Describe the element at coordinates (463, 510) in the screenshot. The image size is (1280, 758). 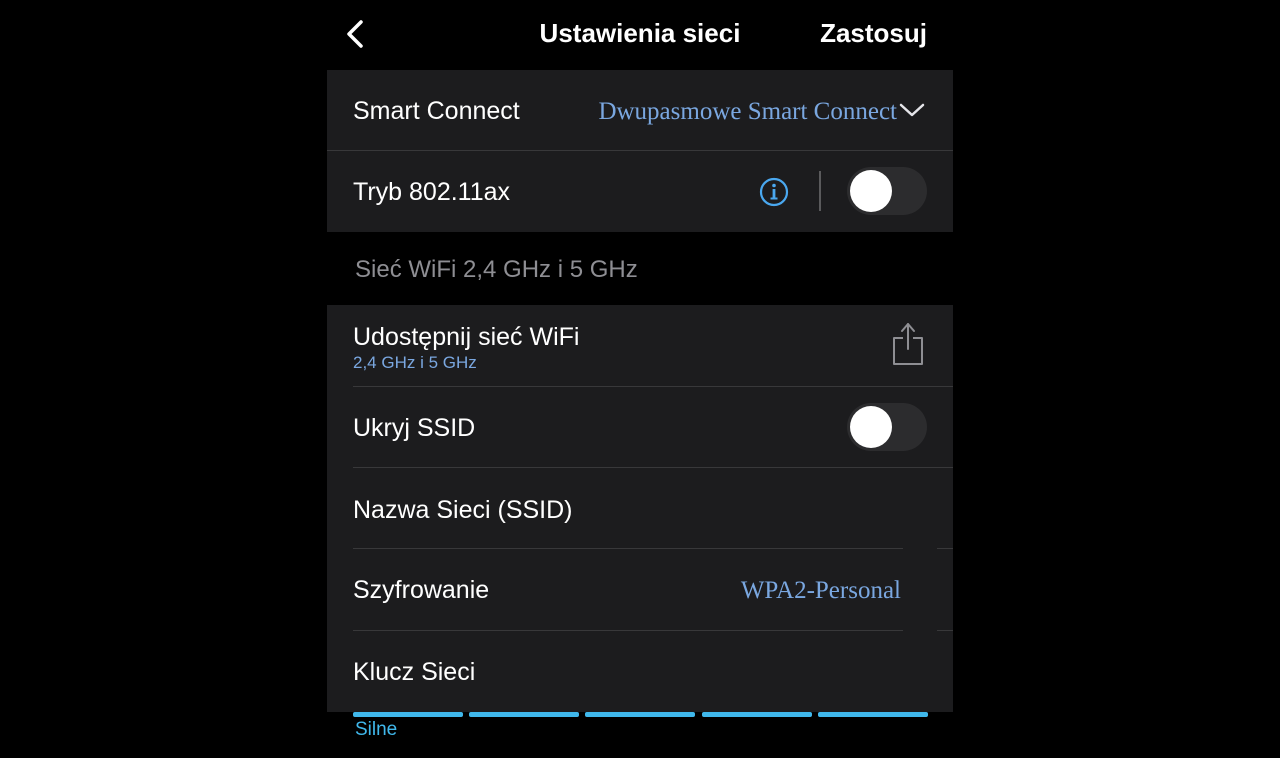
I see `ssid-label: Nazwa Sieci (SSID)` at that location.